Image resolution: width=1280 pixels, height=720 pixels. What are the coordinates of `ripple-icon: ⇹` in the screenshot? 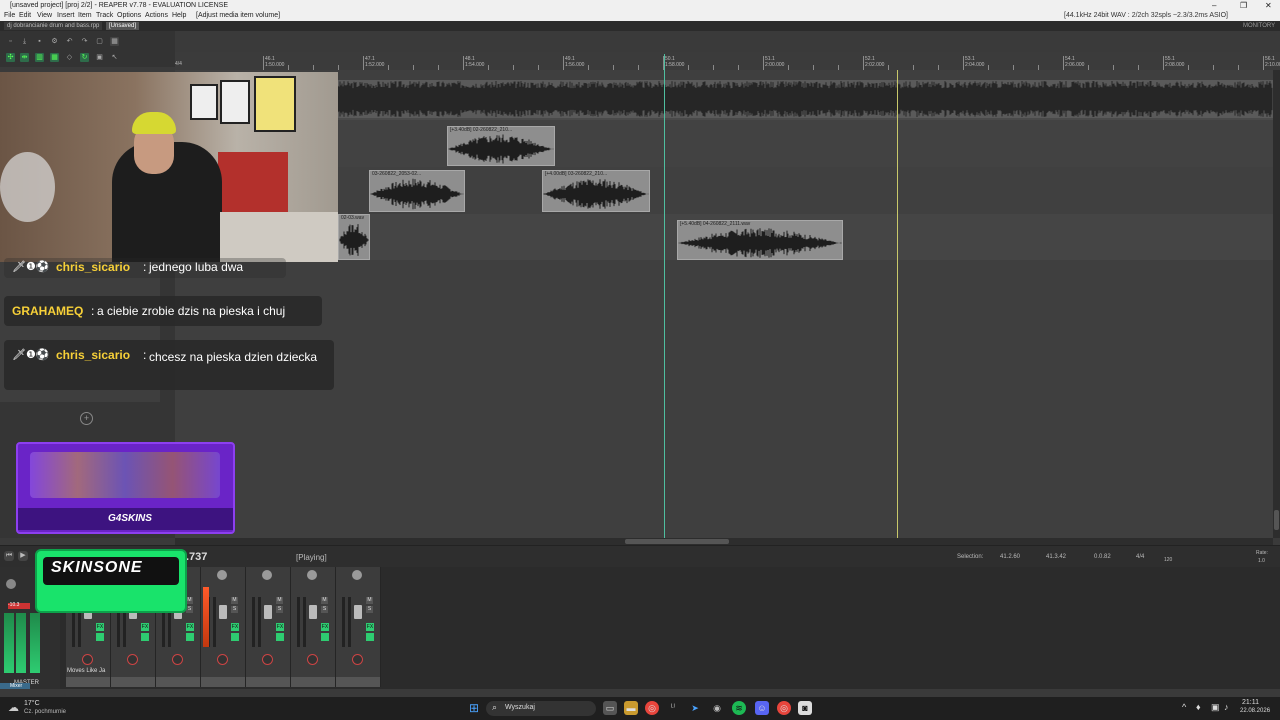 It's located at (24, 57).